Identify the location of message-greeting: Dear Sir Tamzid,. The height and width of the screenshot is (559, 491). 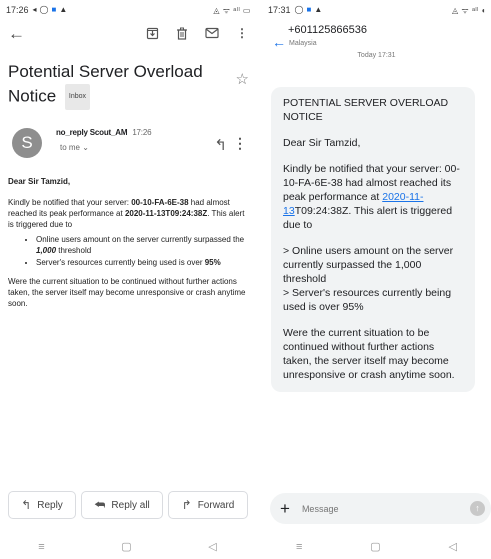
(322, 143).